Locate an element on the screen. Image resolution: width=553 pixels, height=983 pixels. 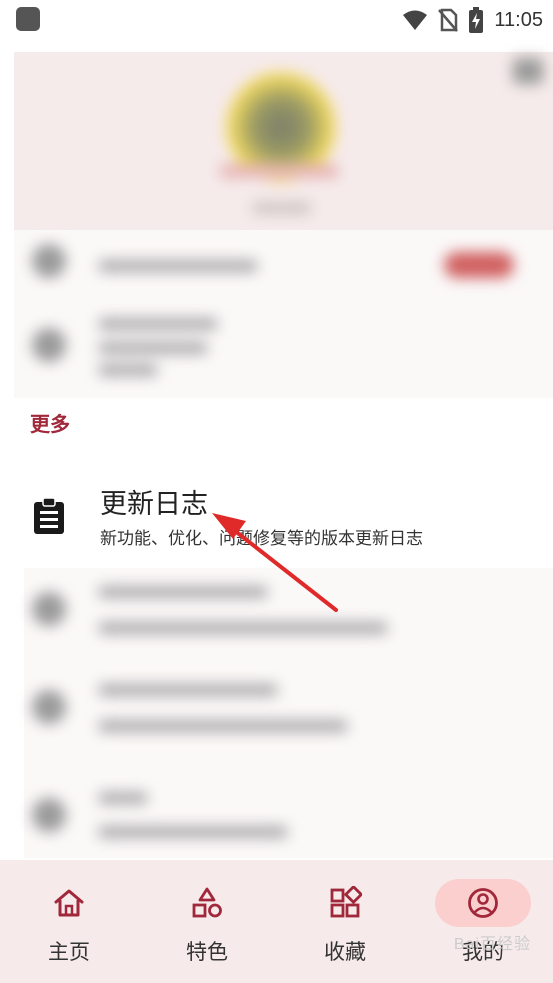
status-bar: 11:05 is located at coordinates (276, 20).